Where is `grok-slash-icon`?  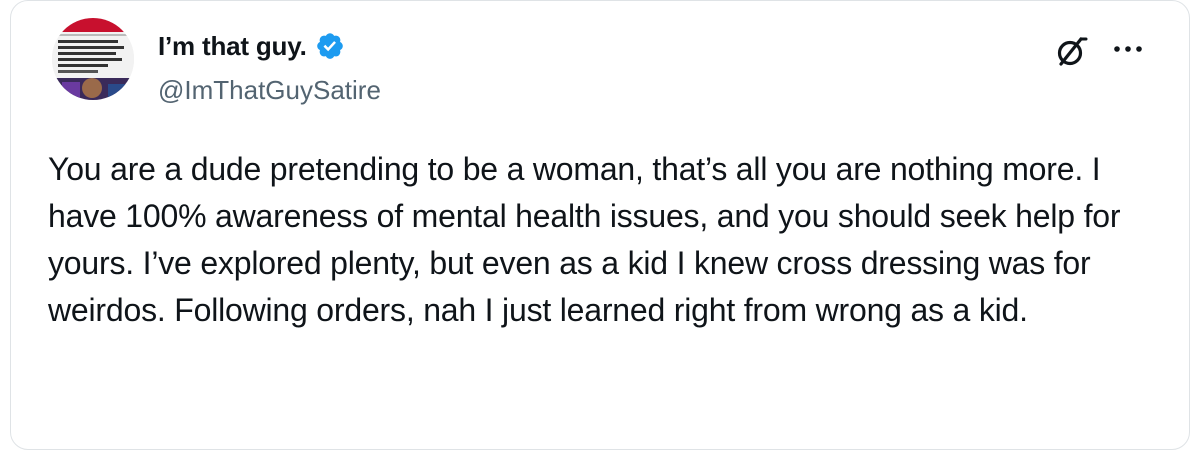
grok-slash-icon is located at coordinates (1071, 52).